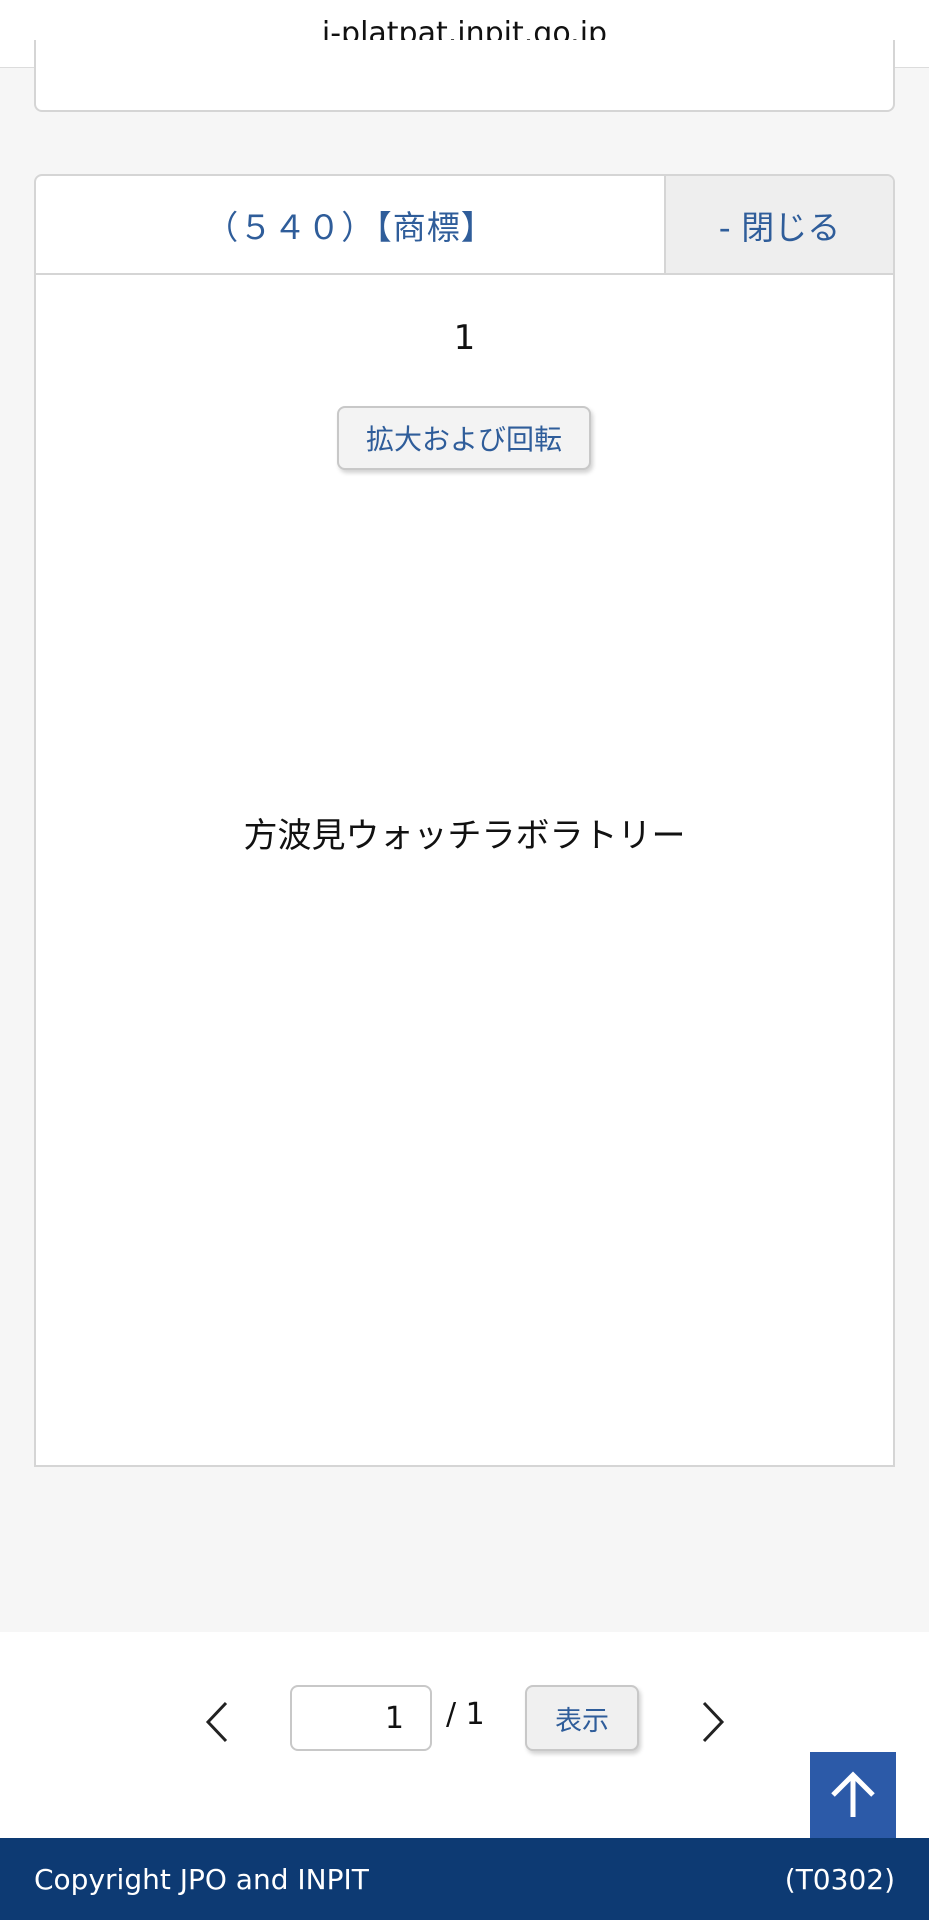 Image resolution: width=929 pixels, height=1920 pixels. Describe the element at coordinates (201, 1879) in the screenshot. I see `copyright-text: Copyright JPO and INPIT` at that location.